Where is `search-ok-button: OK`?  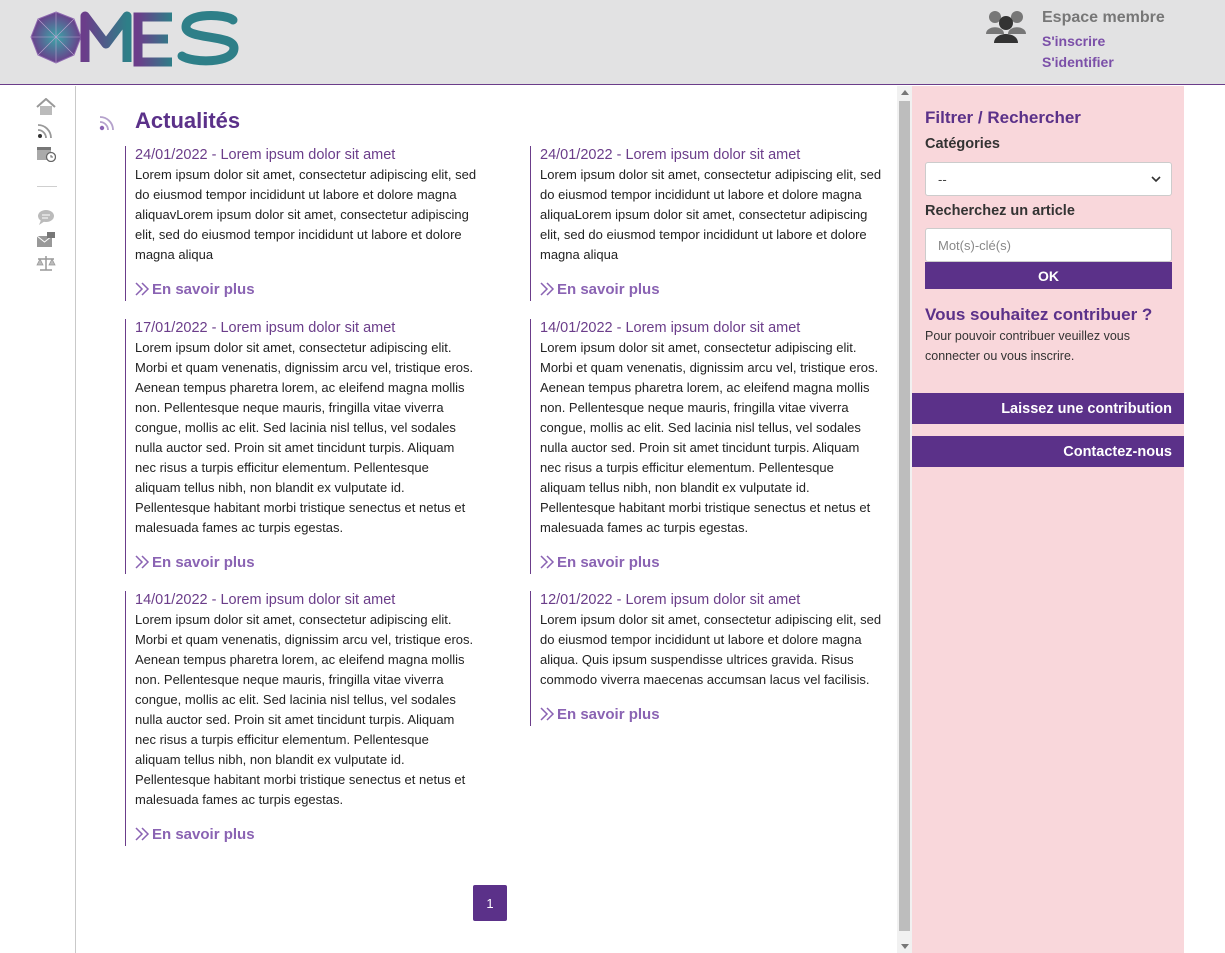
search-ok-button: OK is located at coordinates (1048, 275).